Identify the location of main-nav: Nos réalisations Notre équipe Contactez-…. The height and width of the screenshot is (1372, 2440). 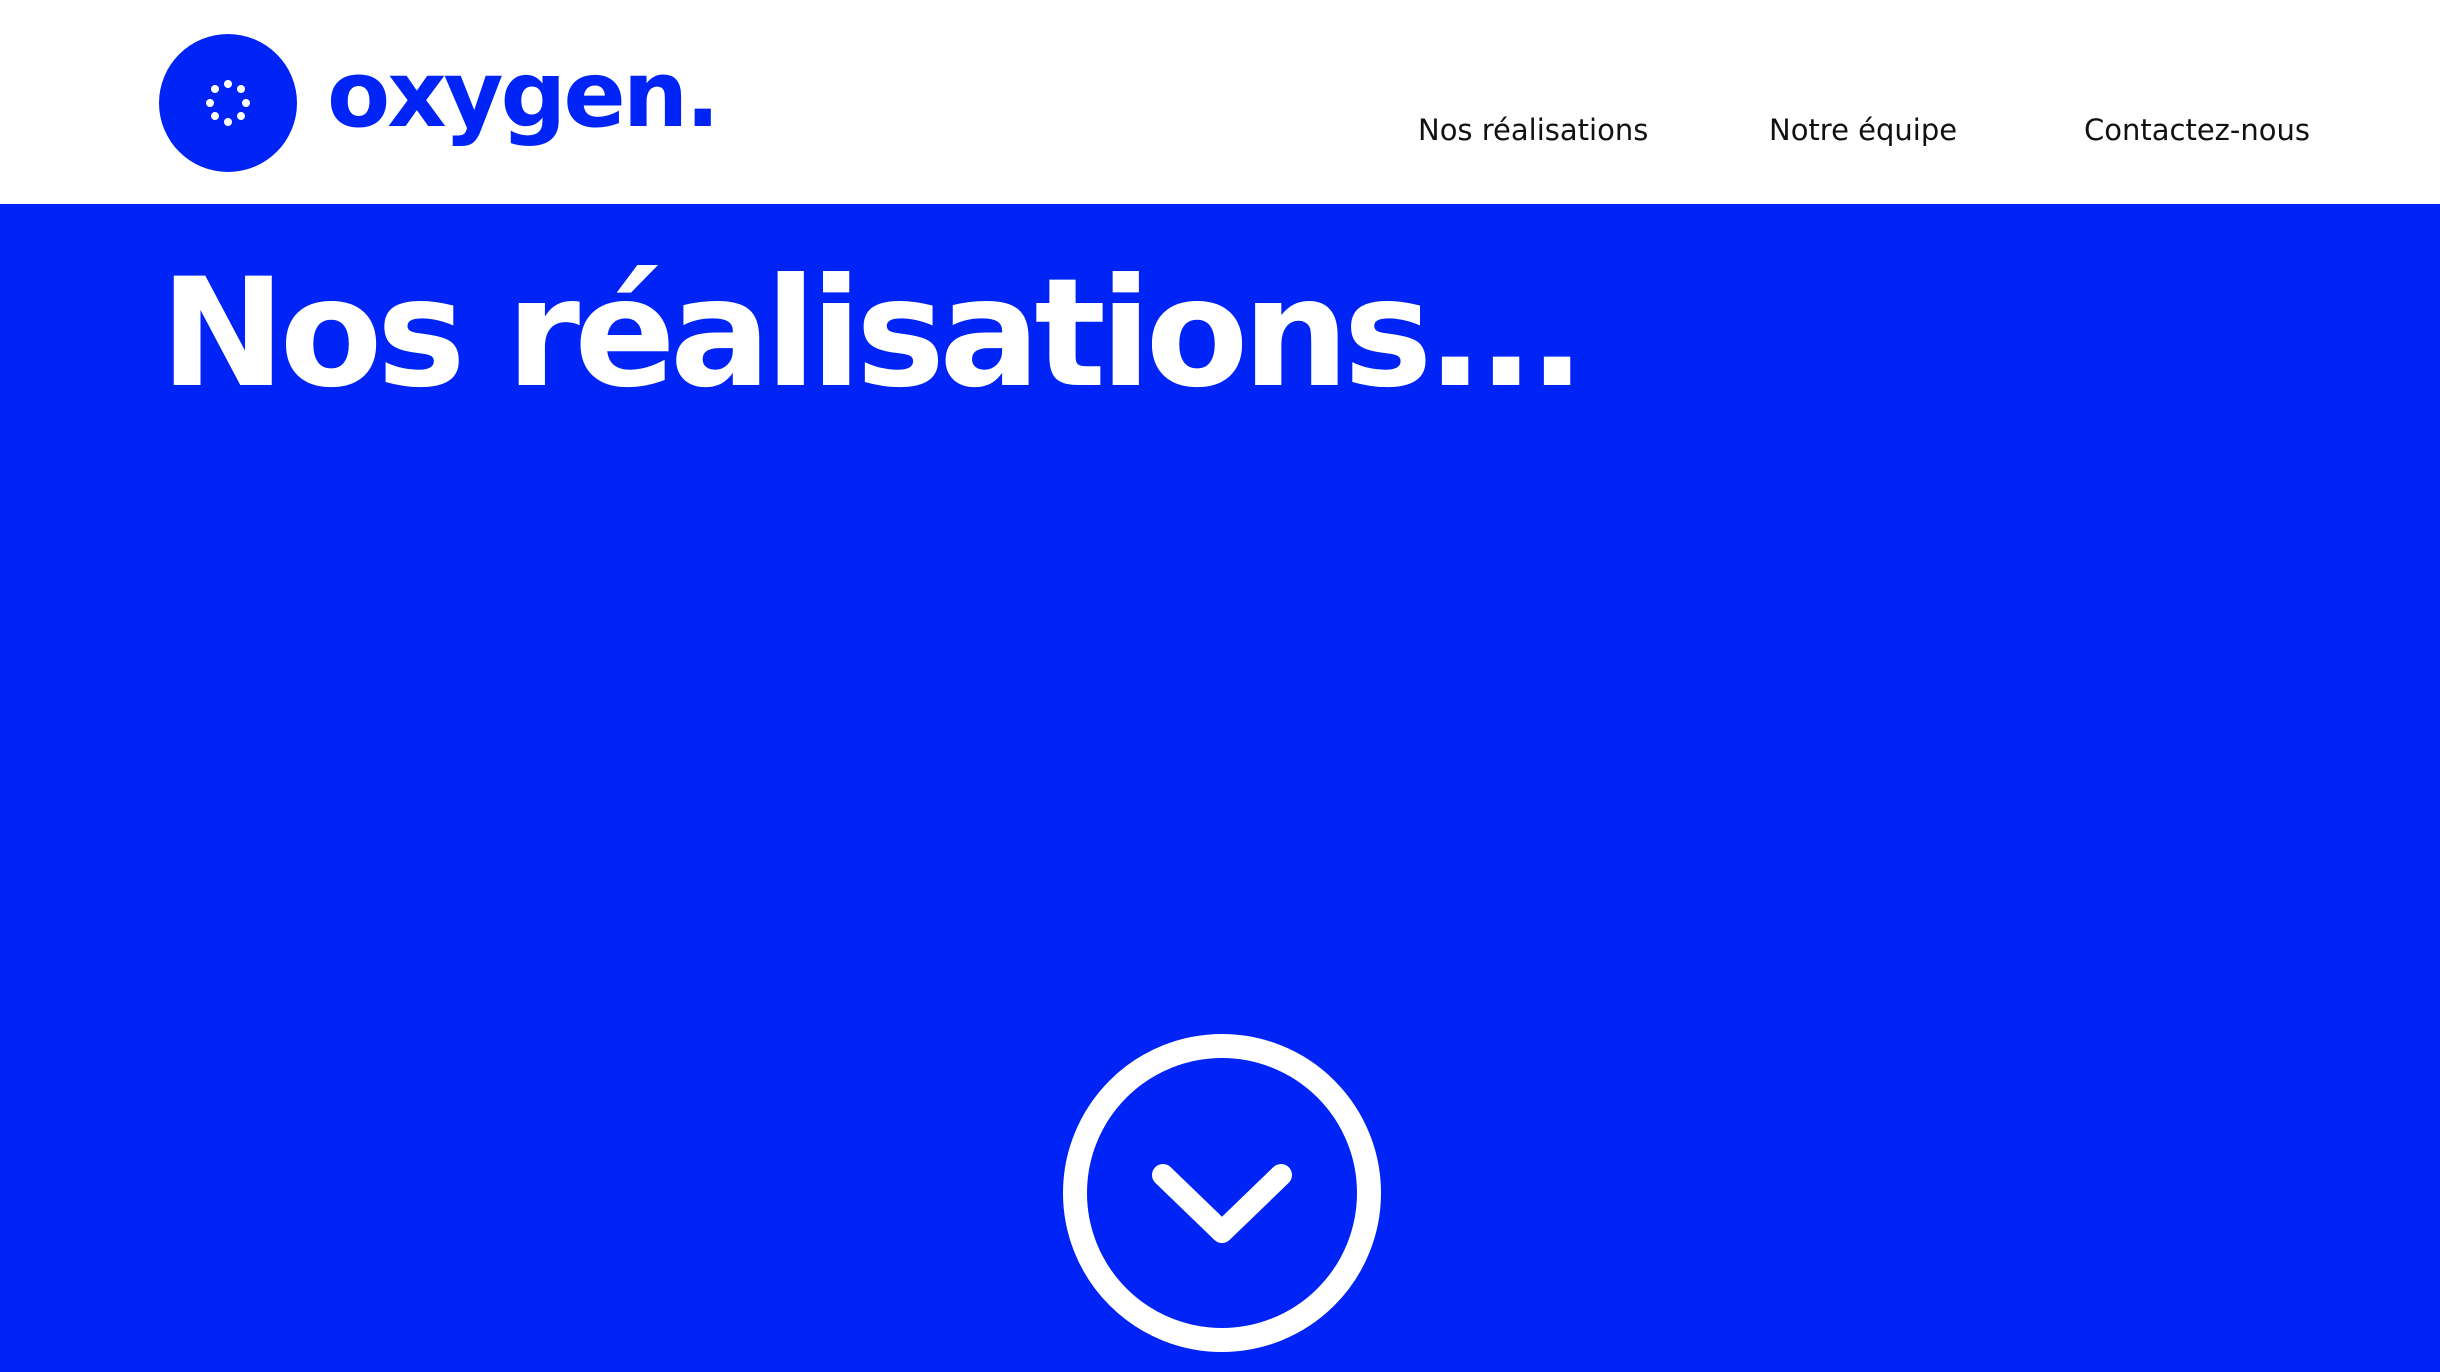
(1220, 130).